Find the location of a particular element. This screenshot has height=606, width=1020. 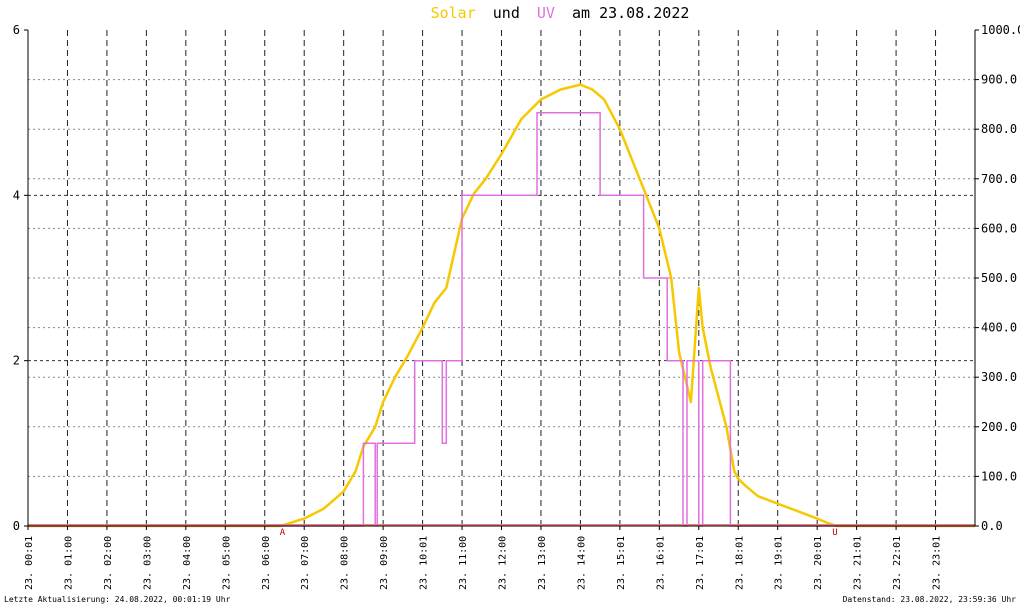

right-tick-label: 100.0 is located at coordinates (999, 476).